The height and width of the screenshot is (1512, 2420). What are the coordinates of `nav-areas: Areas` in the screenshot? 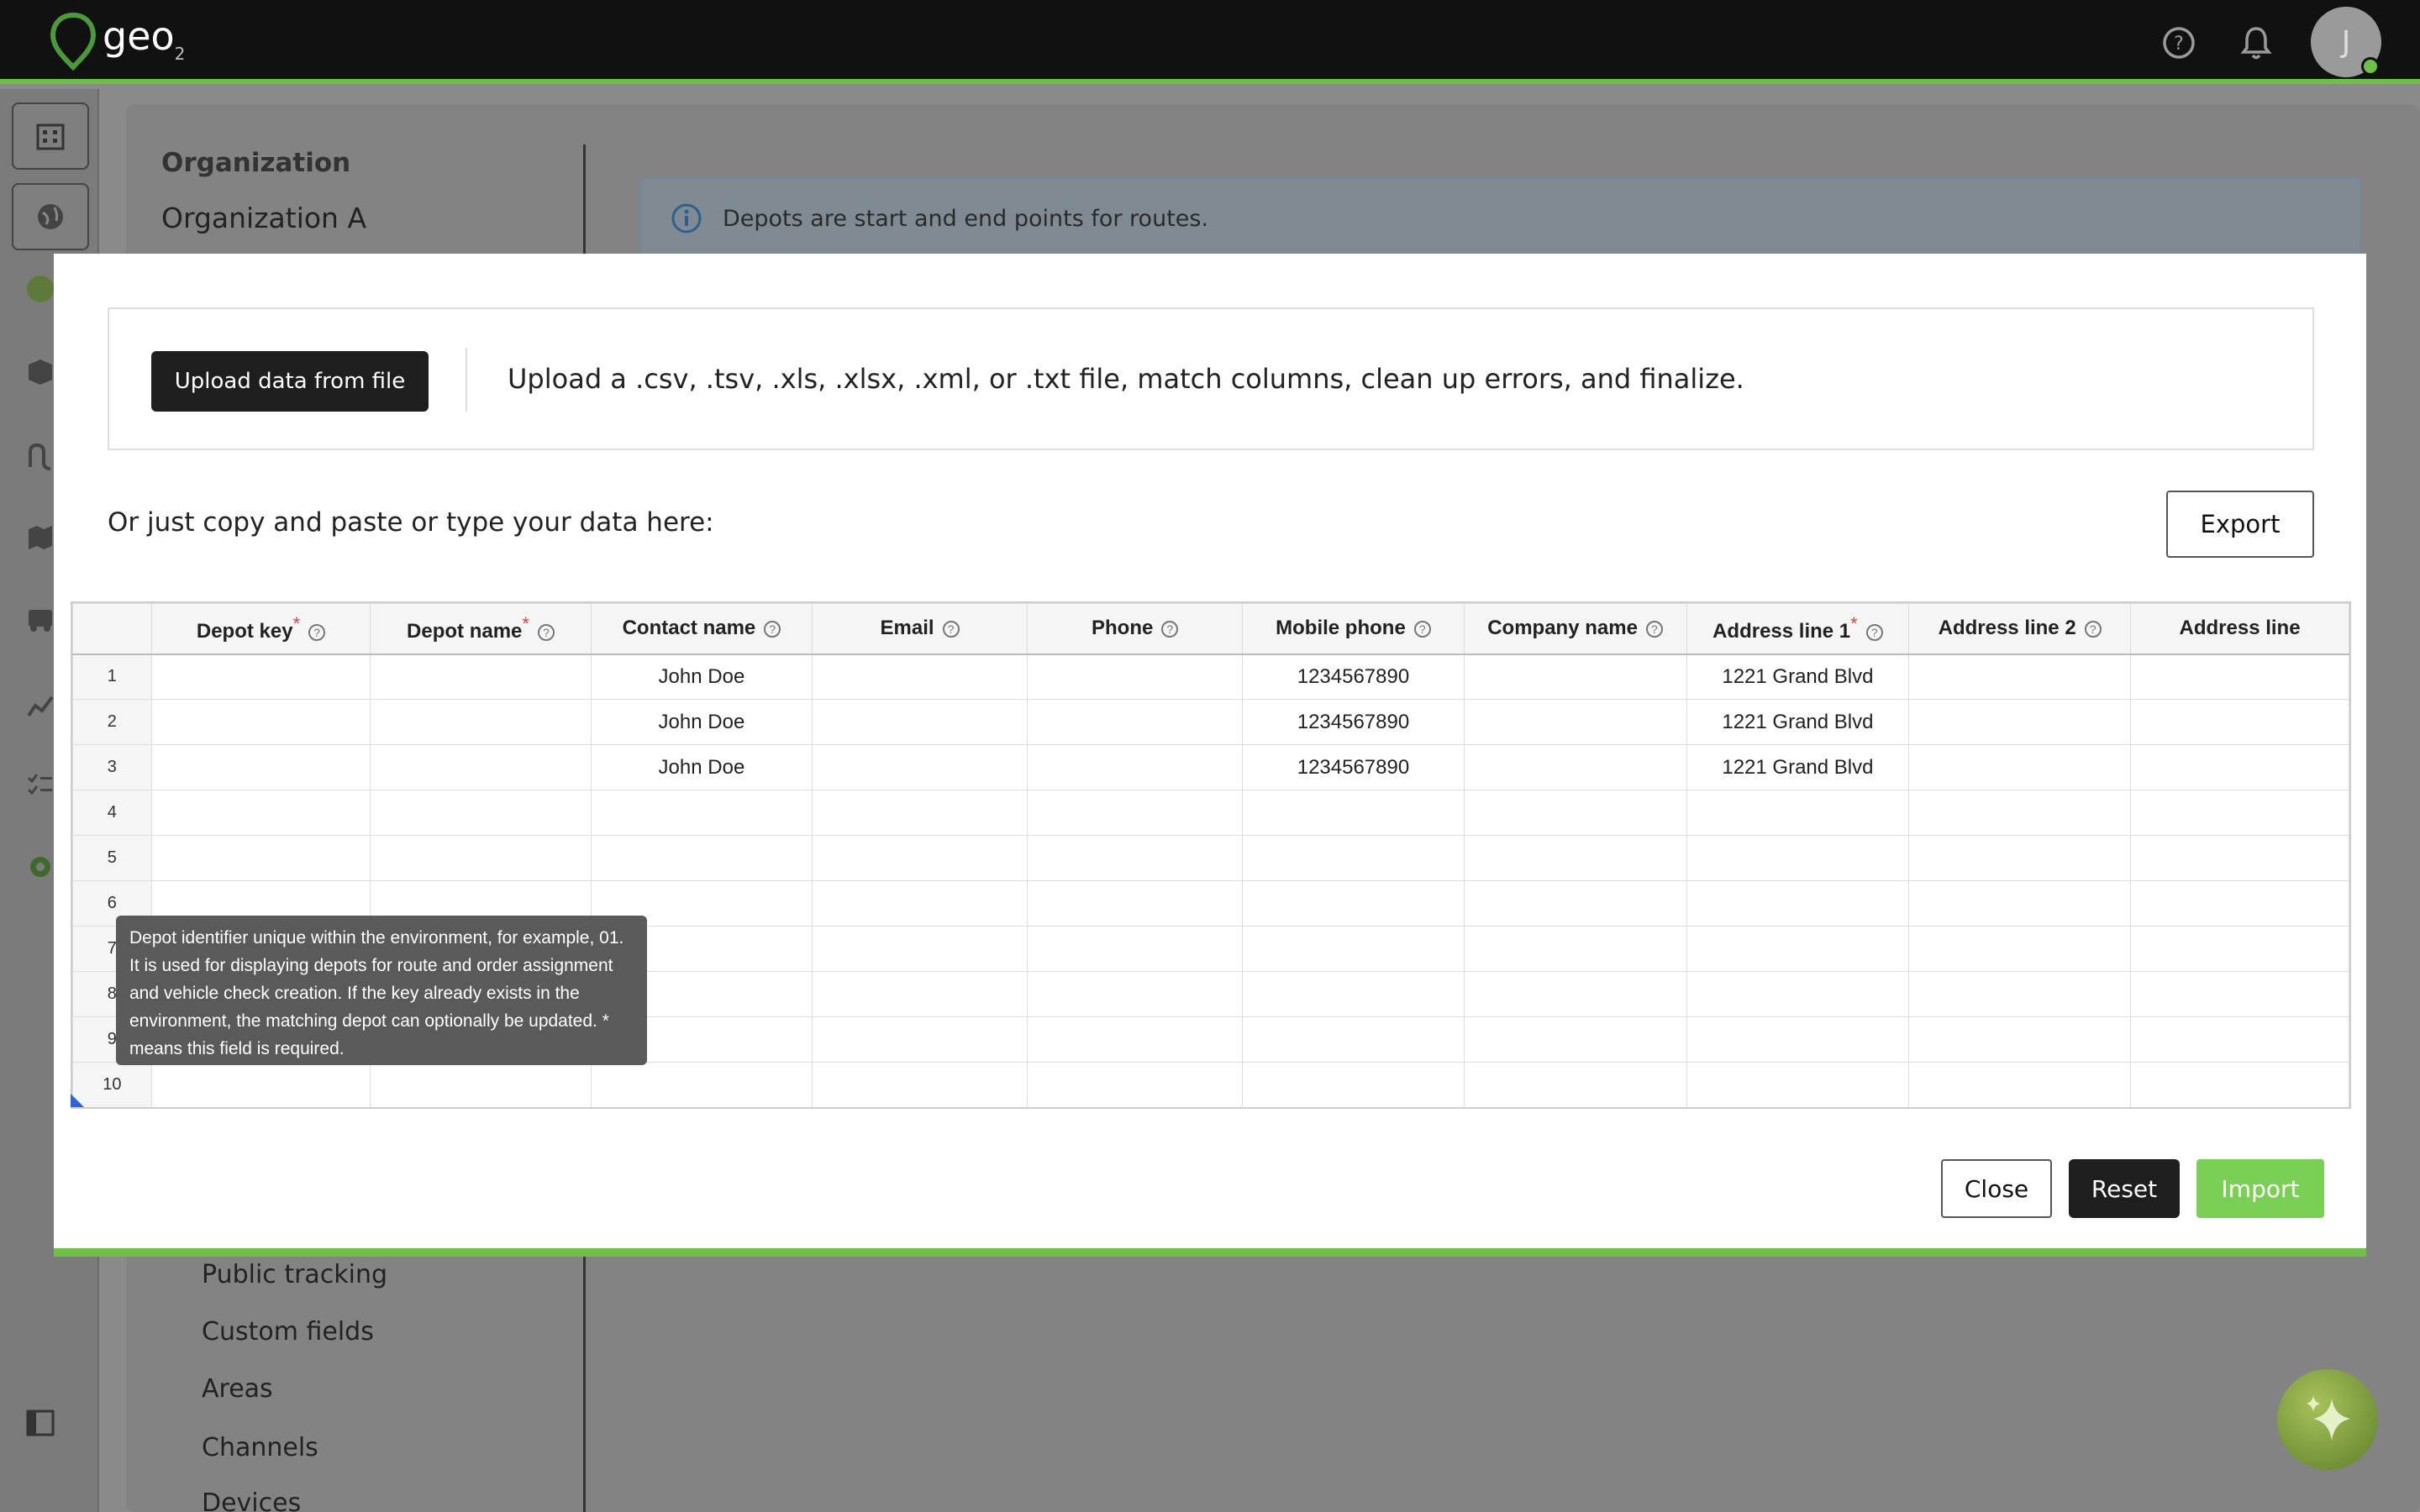 It's located at (238, 1389).